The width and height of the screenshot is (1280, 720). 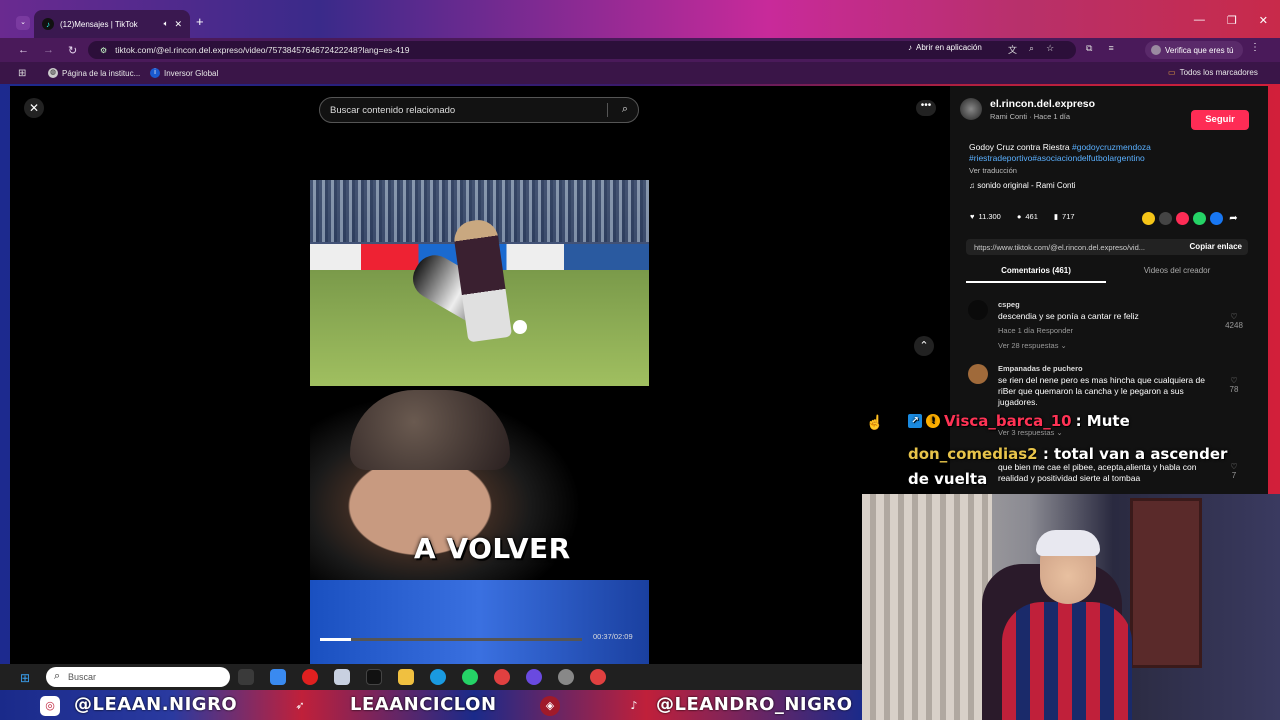 What do you see at coordinates (184, 73) in the screenshot?
I see `bookmark-inversor: i Inversor Global` at bounding box center [184, 73].